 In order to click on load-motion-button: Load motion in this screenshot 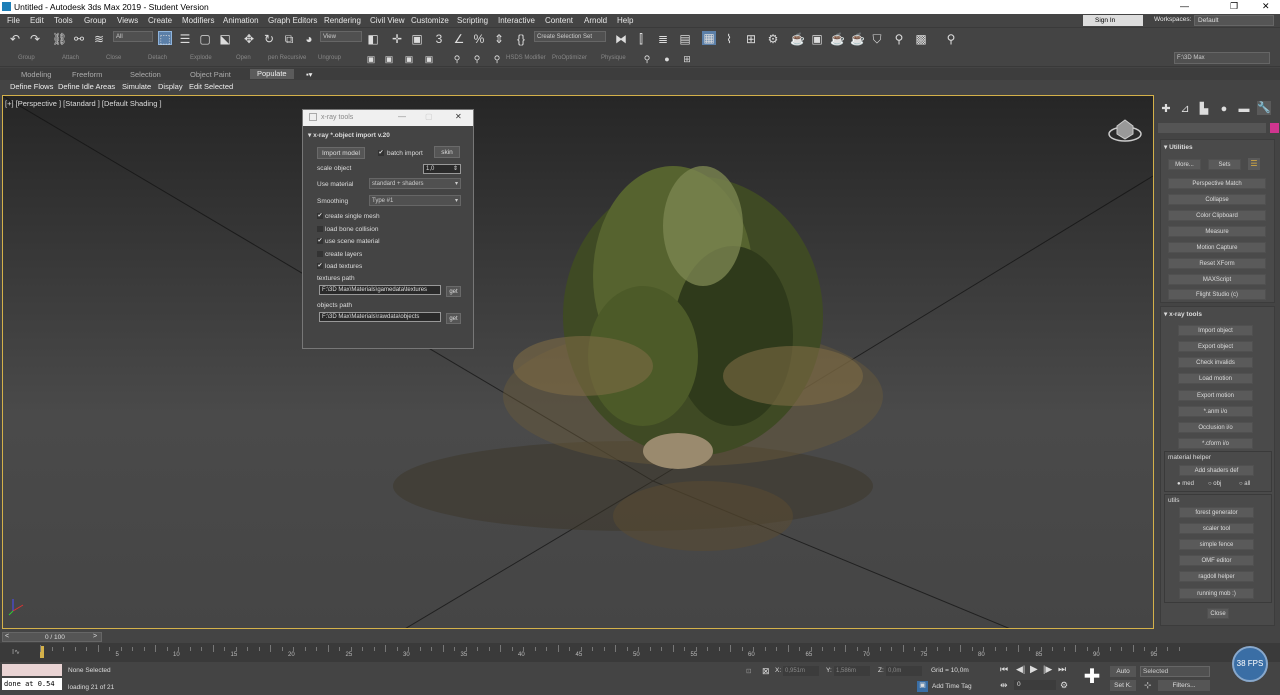, I will do `click(1215, 378)`.